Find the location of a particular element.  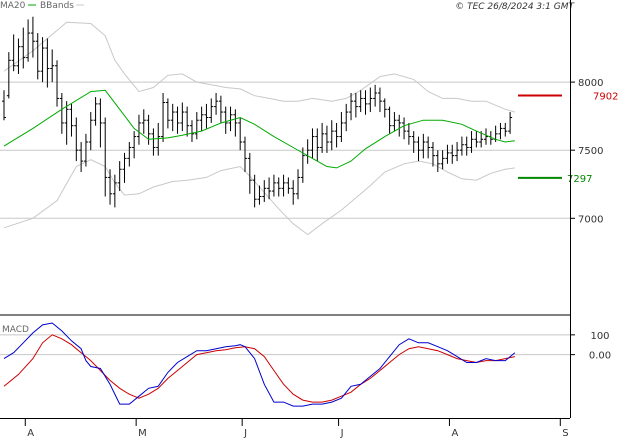

x-axis-tick-label: M is located at coordinates (142, 433).